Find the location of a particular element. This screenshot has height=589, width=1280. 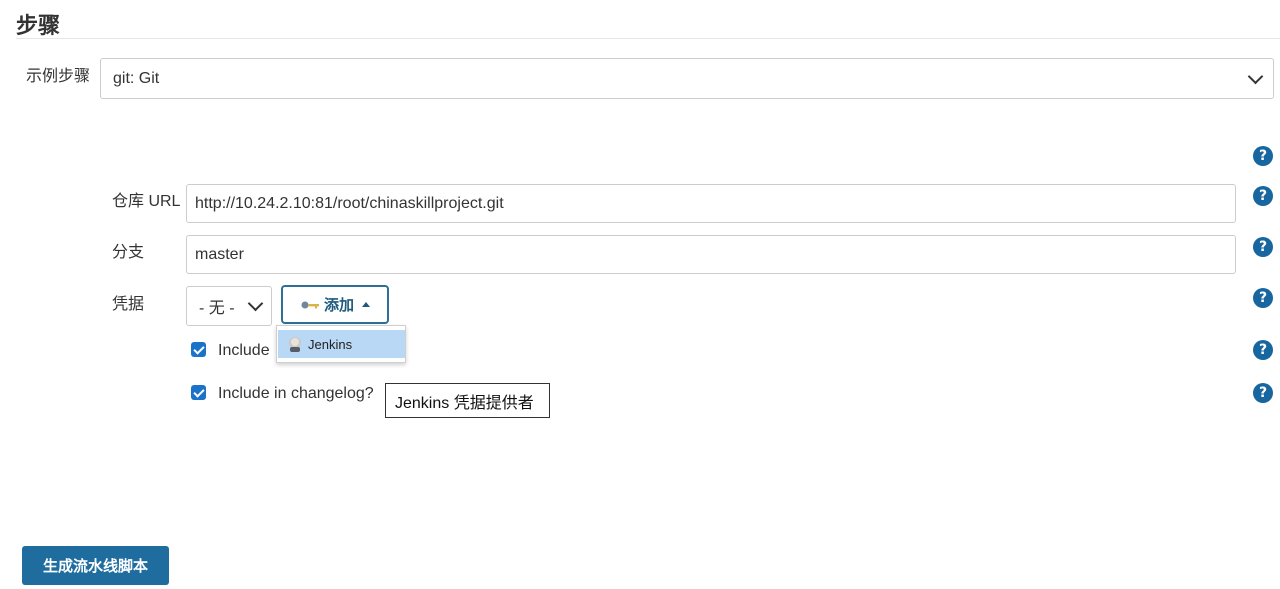

jenkins-icon is located at coordinates (295, 344).